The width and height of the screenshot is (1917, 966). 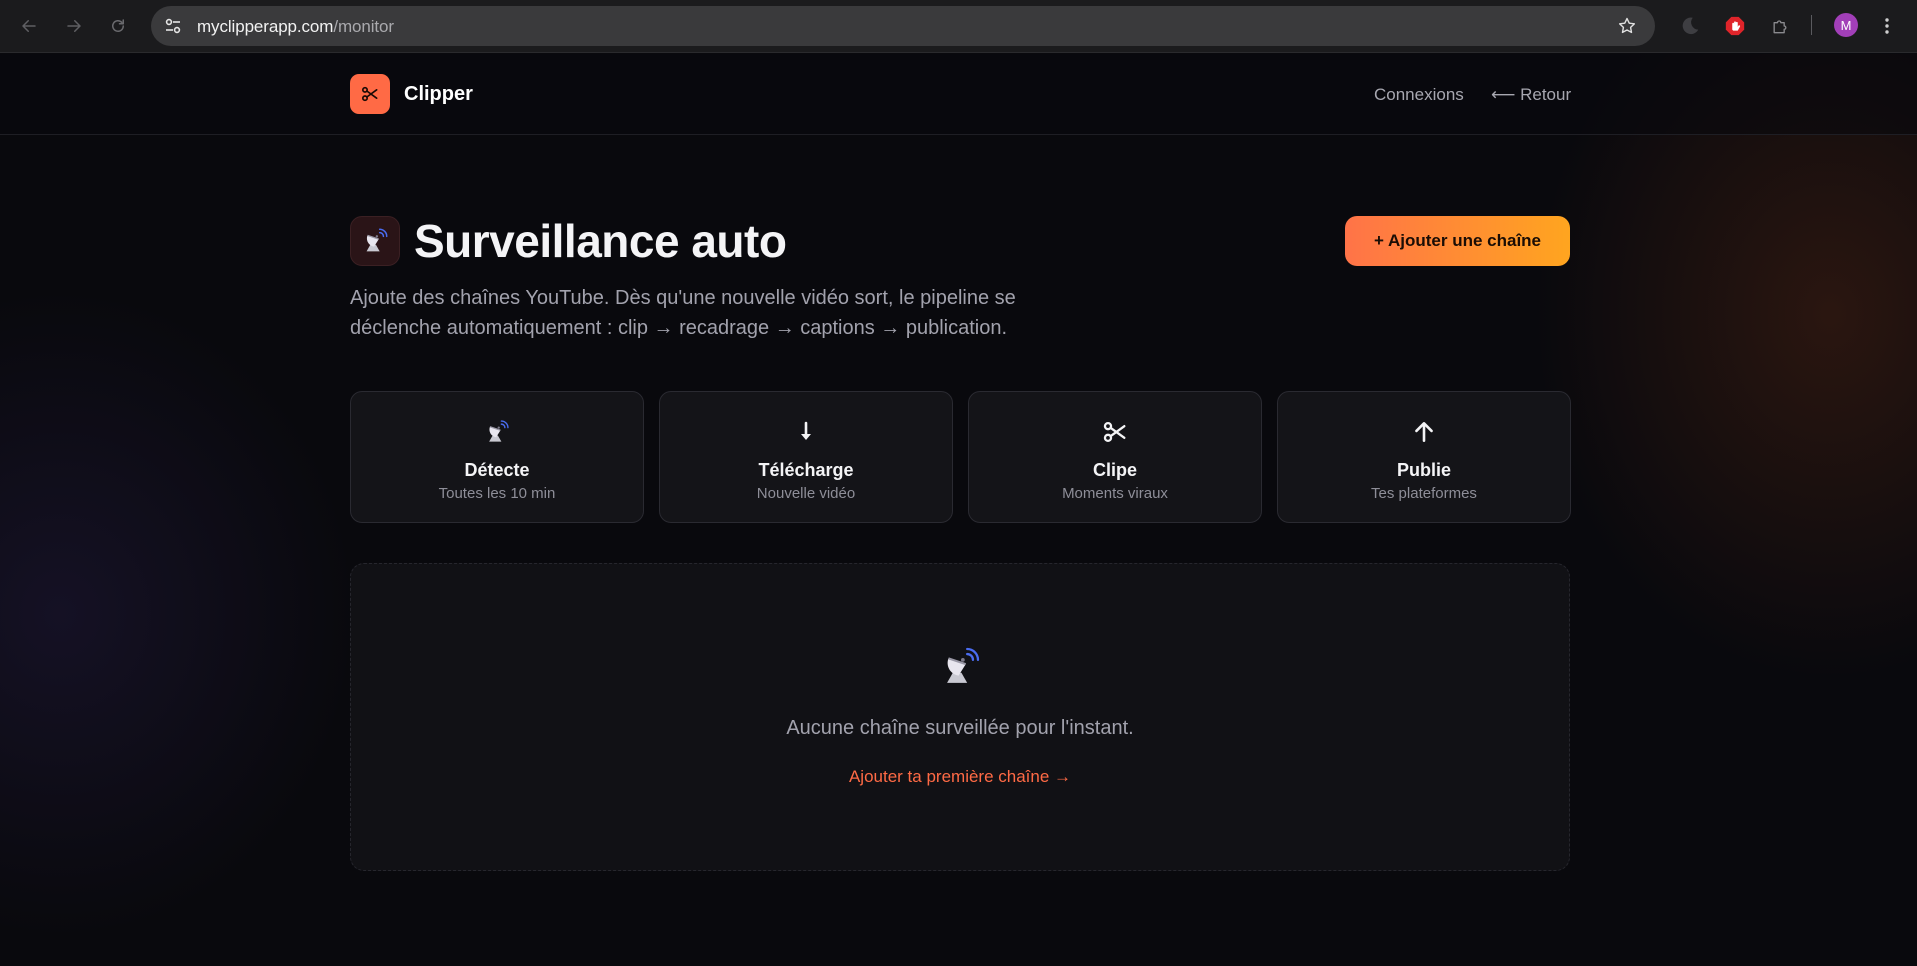 I want to click on add-first-channel-link: Ajouter ta première chaîne →, so click(x=960, y=777).